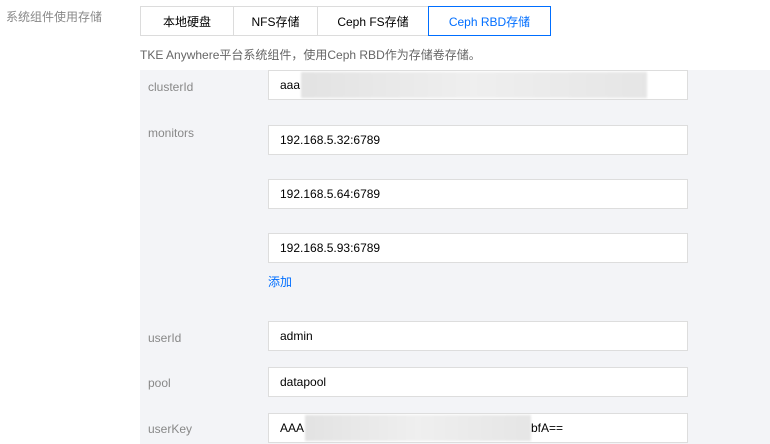  What do you see at coordinates (330, 140) in the screenshot?
I see `monitor-value-1: 192.168.5.32:6789` at bounding box center [330, 140].